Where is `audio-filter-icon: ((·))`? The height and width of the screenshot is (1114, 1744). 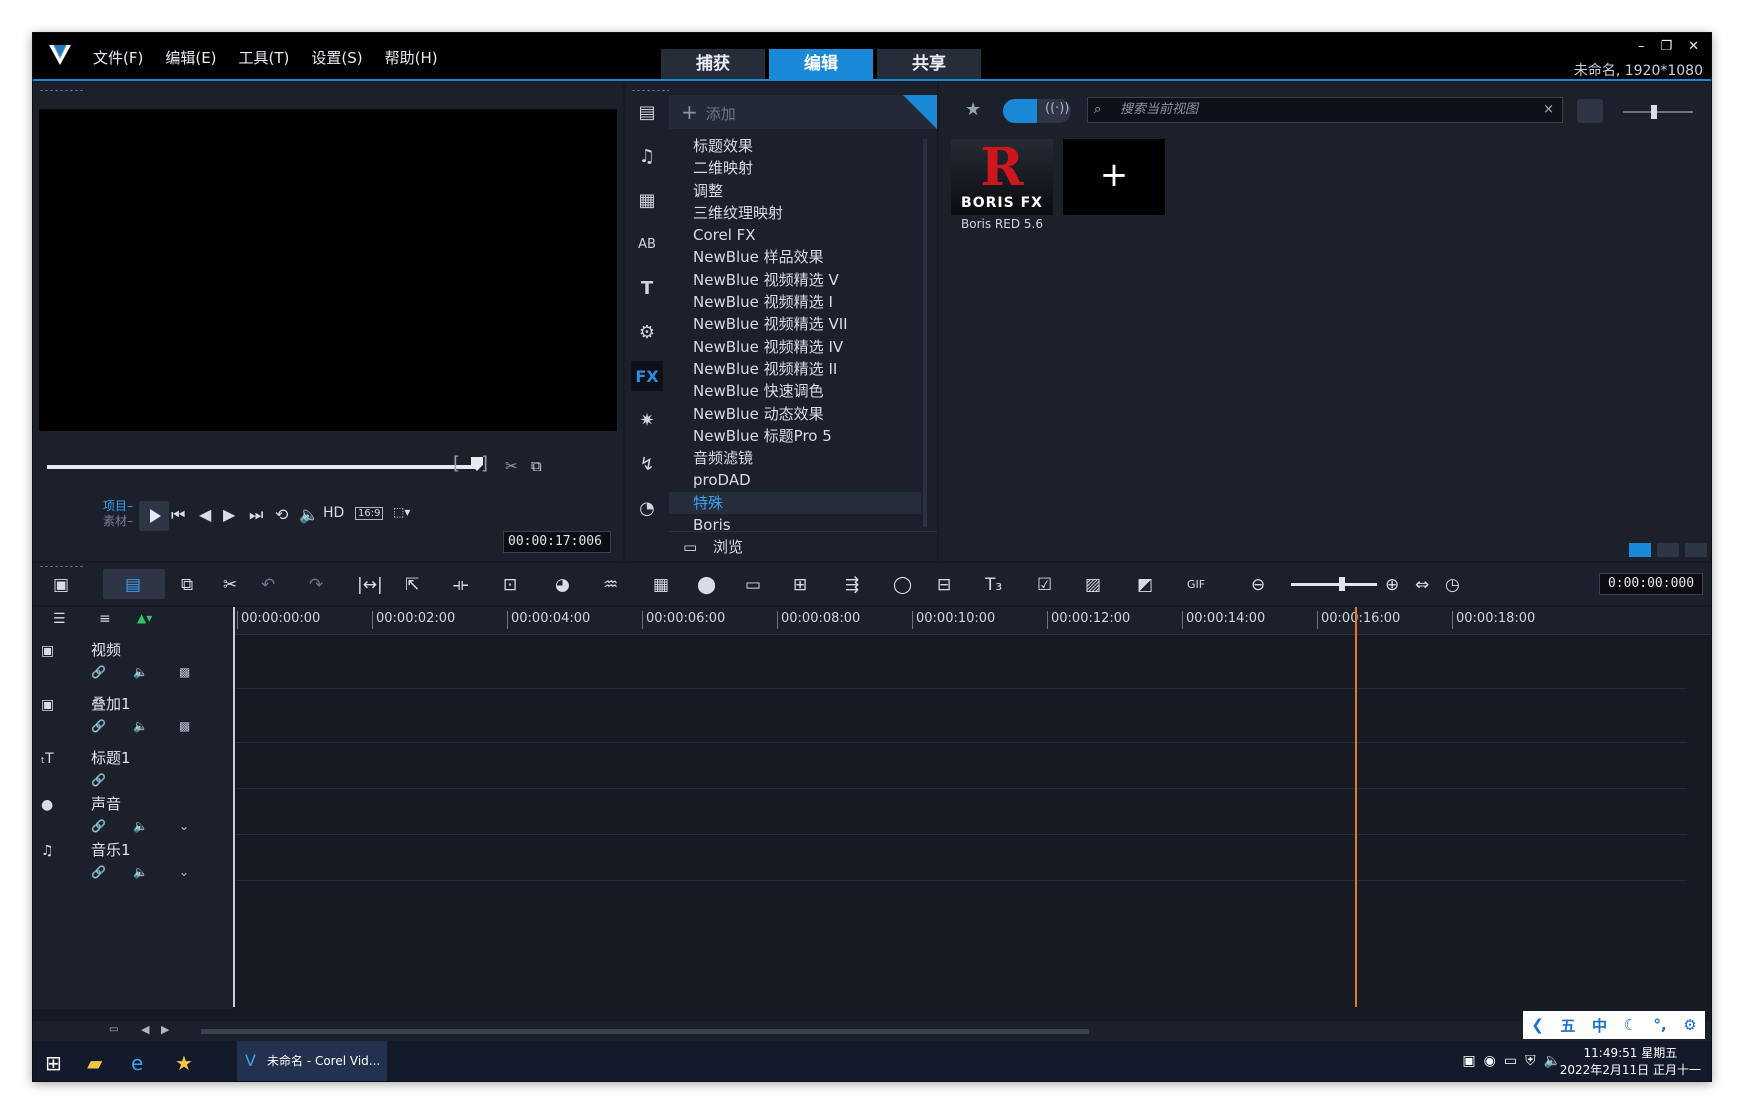 audio-filter-icon: ((·)) is located at coordinates (1057, 108).